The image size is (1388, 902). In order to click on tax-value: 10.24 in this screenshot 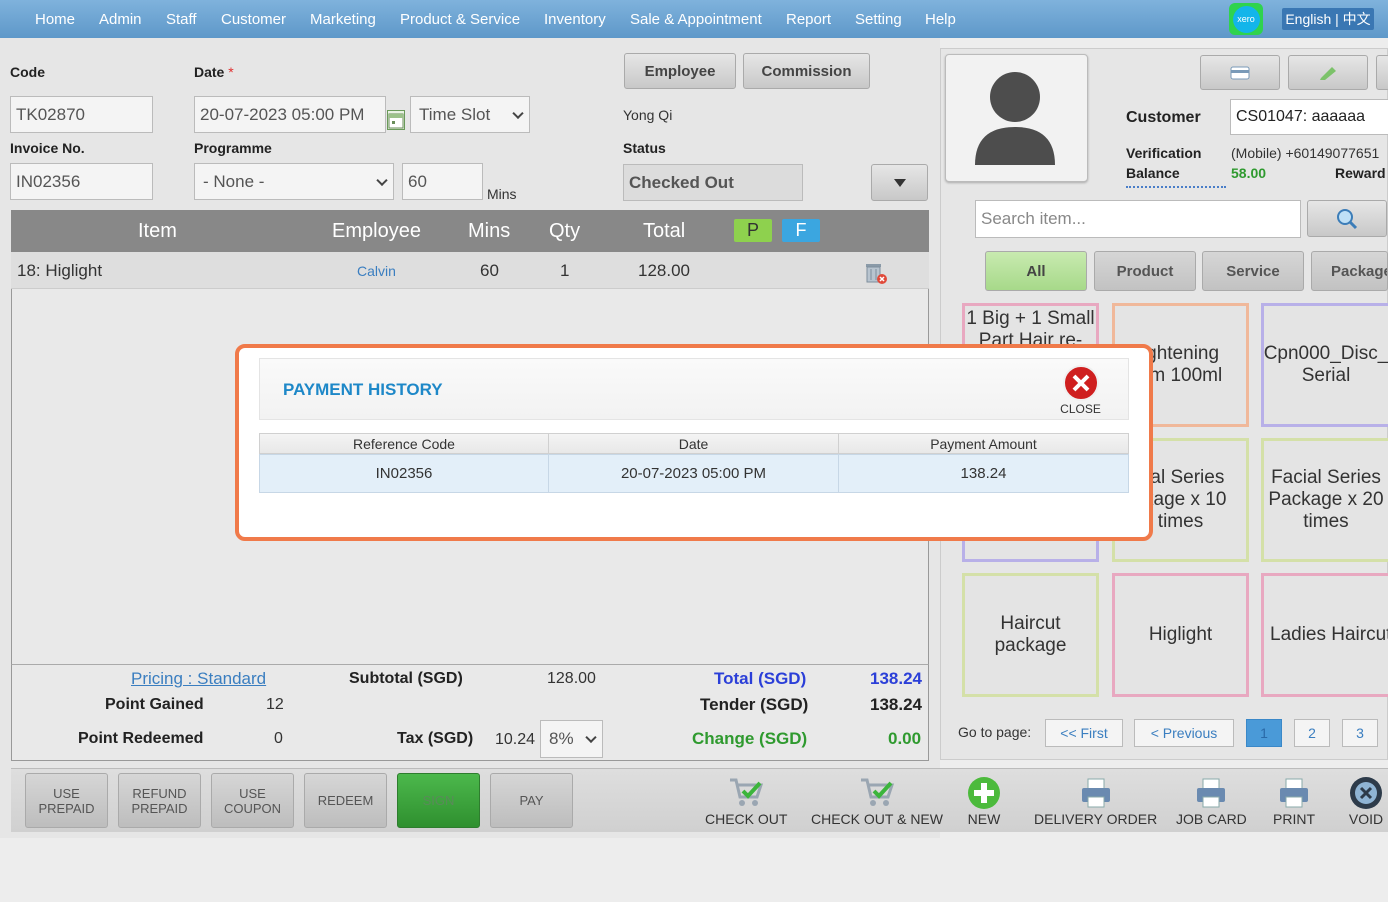, I will do `click(515, 739)`.